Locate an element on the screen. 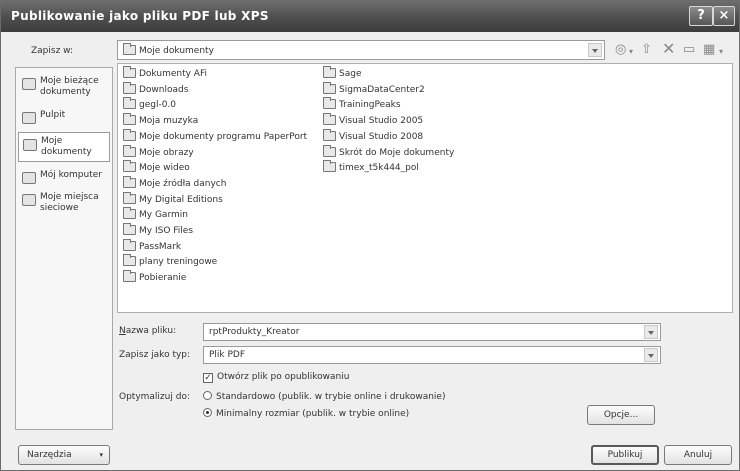  desktop-icon is located at coordinates (29, 118).